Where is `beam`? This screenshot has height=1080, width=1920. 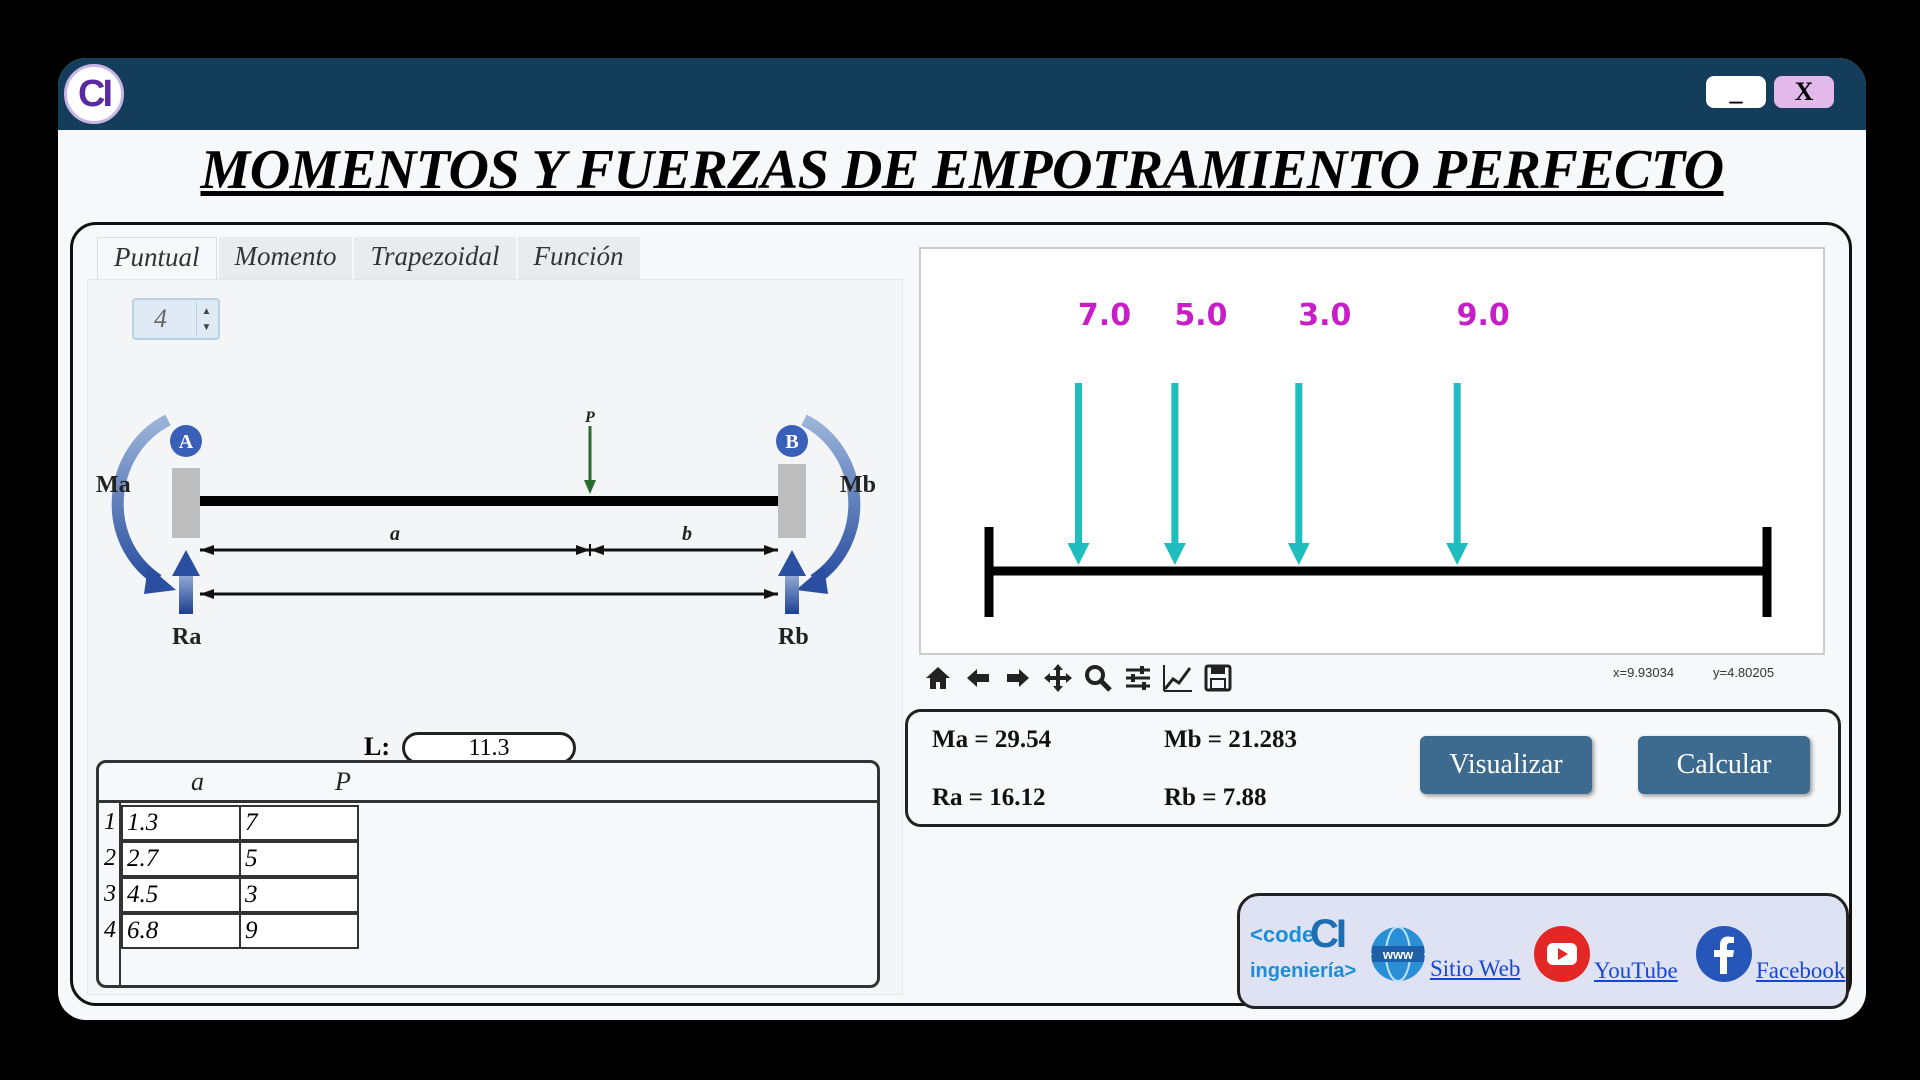 beam is located at coordinates (489, 501).